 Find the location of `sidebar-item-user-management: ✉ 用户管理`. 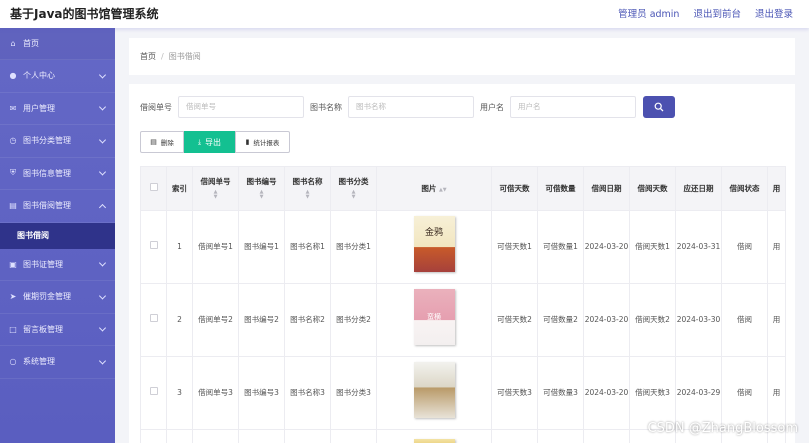

sidebar-item-user-management: ✉ 用户管理 is located at coordinates (57, 109).